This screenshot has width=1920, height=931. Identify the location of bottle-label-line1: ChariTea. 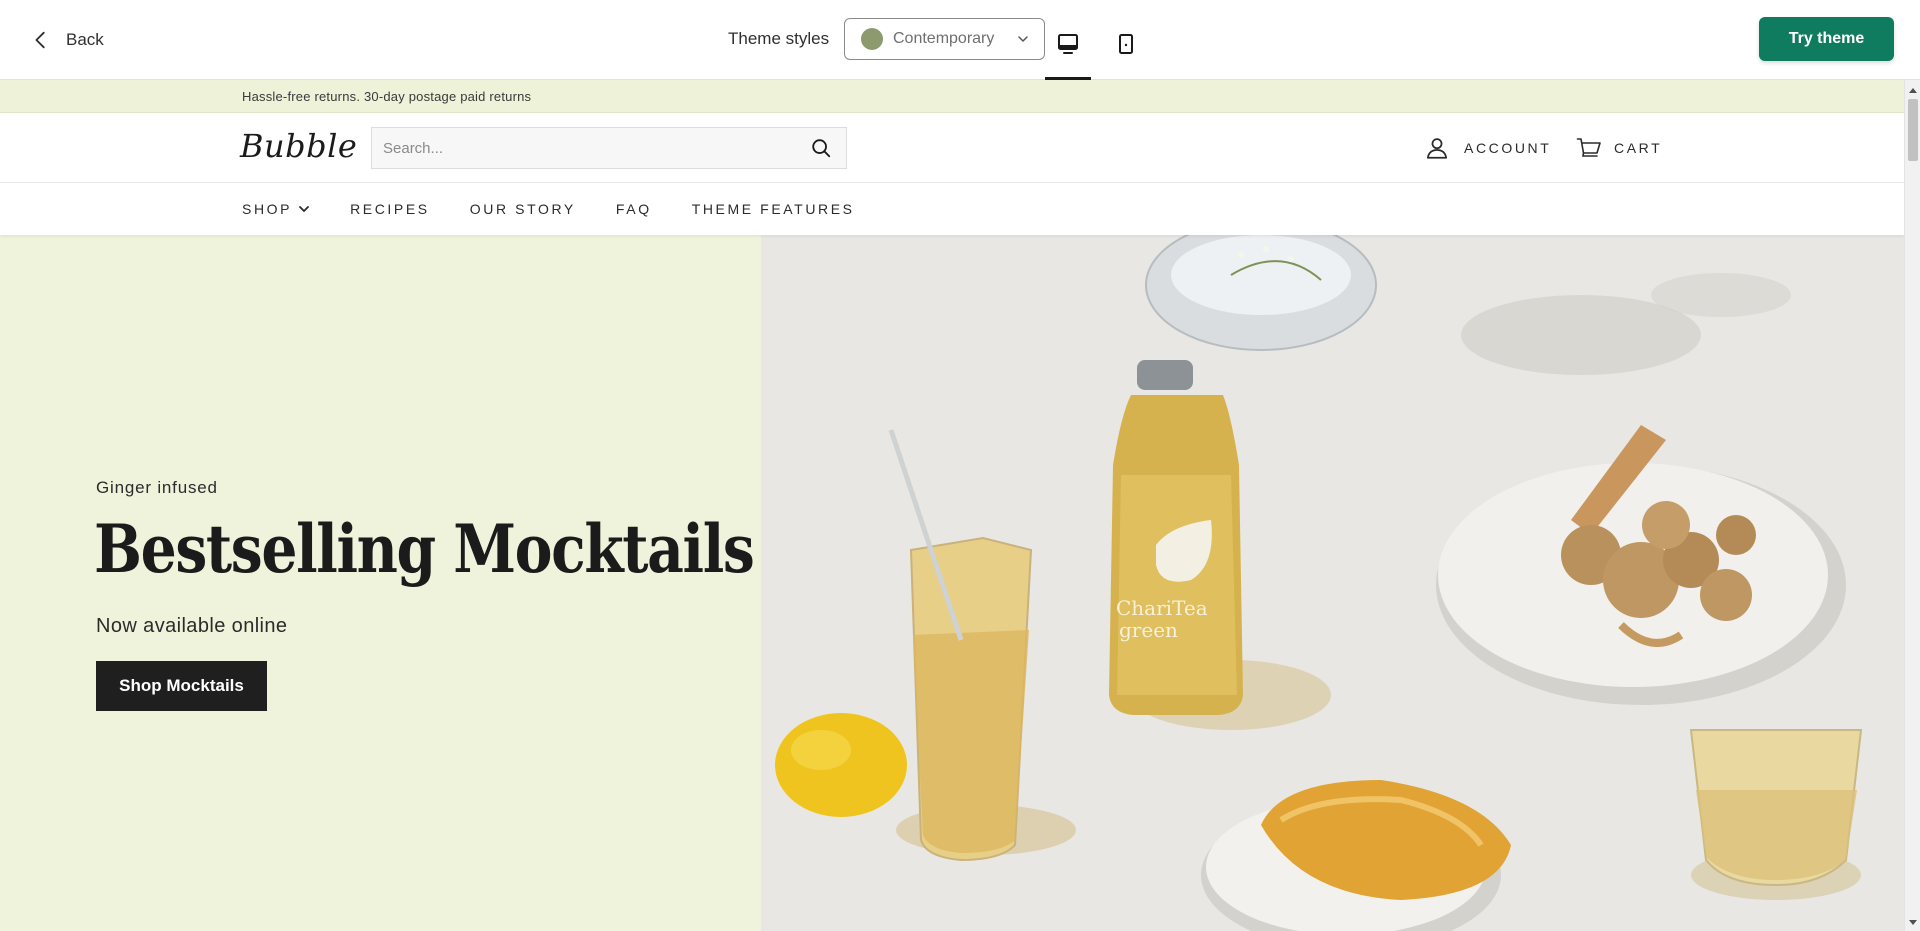
(1162, 608).